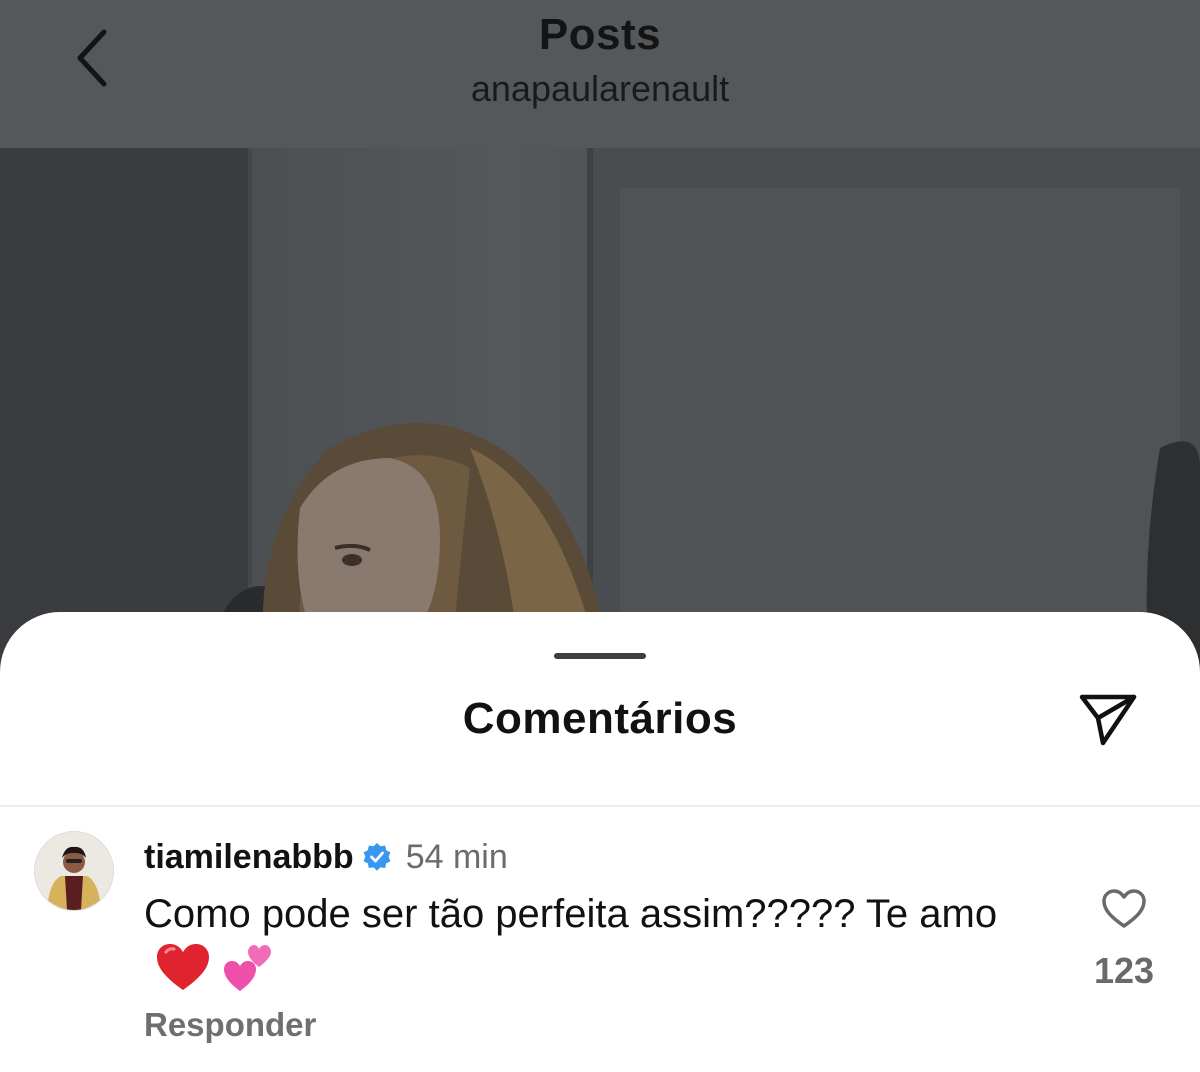  Describe the element at coordinates (456, 856) in the screenshot. I see `comment-timestamp: 54 min` at that location.